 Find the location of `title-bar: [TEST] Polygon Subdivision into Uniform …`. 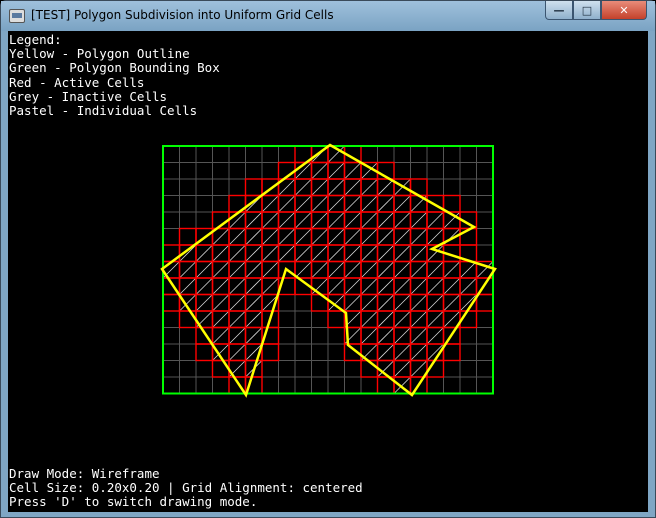

title-bar: [TEST] Polygon Subdivision into Uniform … is located at coordinates (328, 16).